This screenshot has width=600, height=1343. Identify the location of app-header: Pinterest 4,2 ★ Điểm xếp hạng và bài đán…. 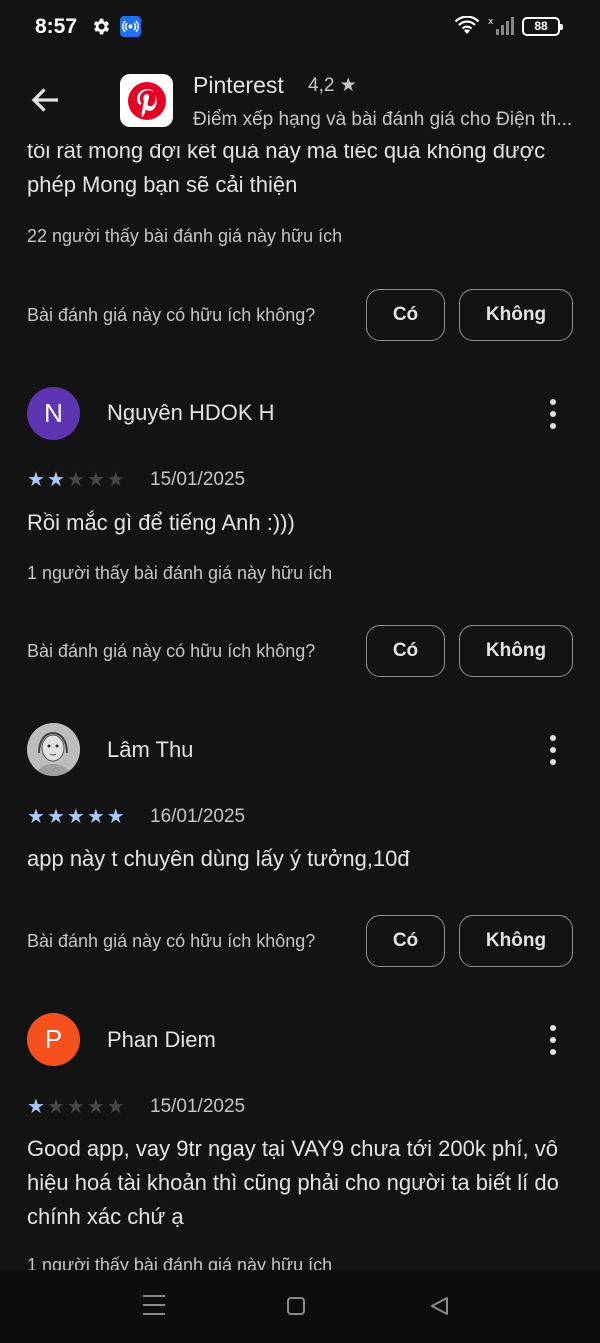
(300, 99).